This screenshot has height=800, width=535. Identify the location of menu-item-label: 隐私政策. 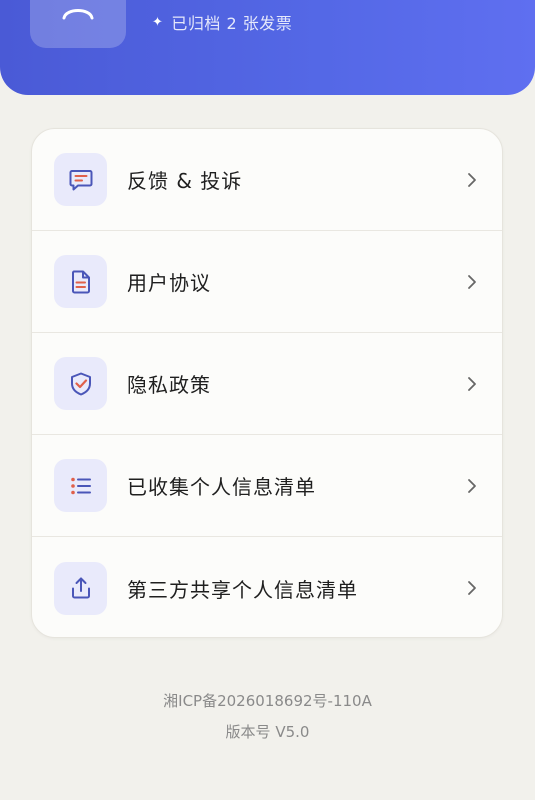
(169, 385).